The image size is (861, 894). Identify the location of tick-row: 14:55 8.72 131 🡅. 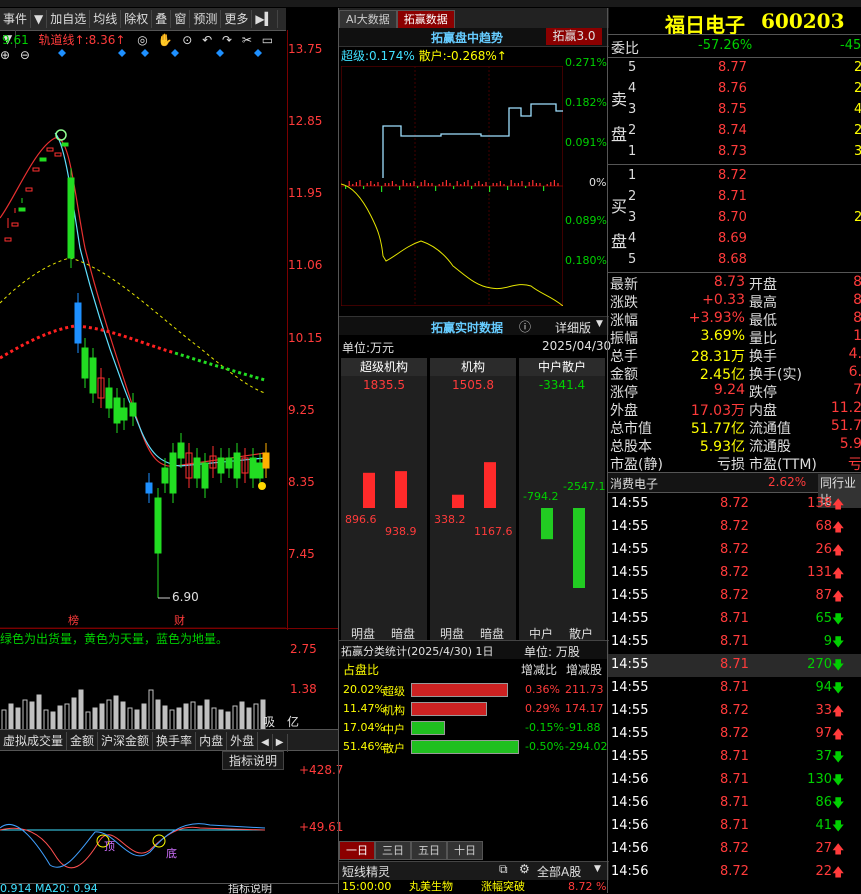
(734, 573).